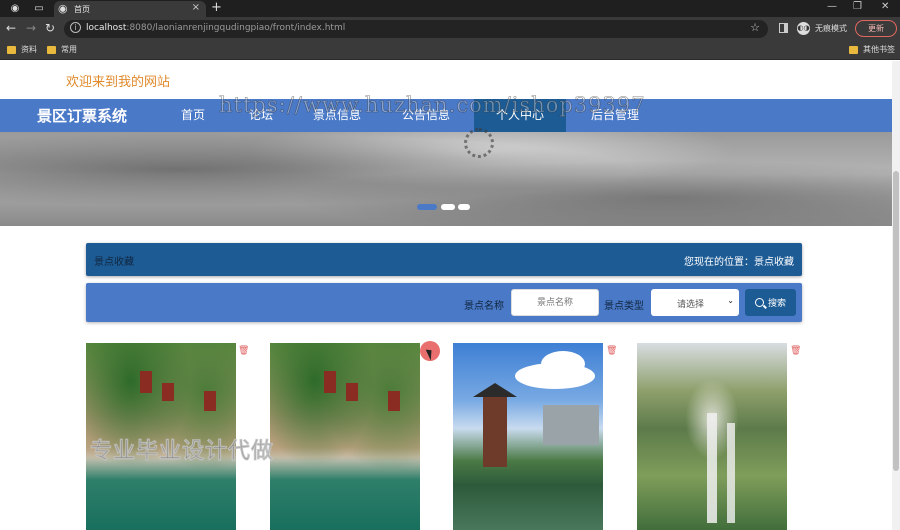 The height and width of the screenshot is (530, 900). Describe the element at coordinates (759, 302) in the screenshot. I see `search-icon` at that location.